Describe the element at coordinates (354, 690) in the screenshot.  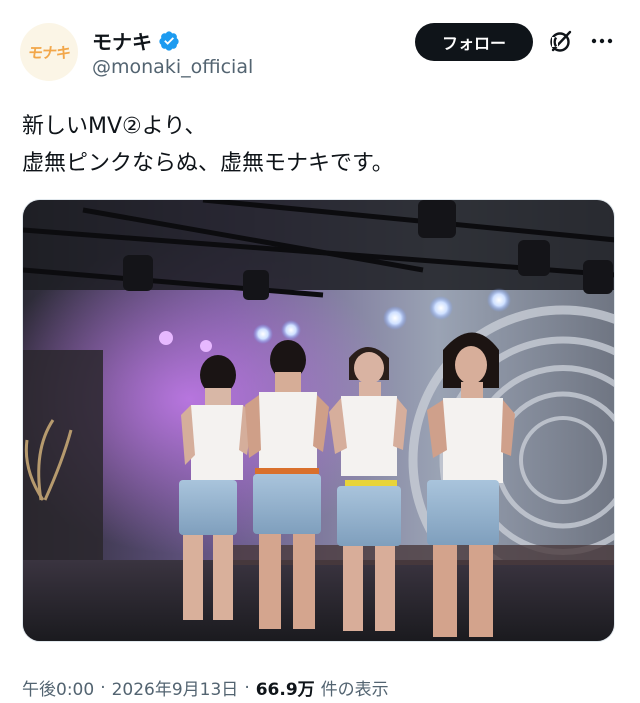
I see `views-label: 件の表示` at that location.